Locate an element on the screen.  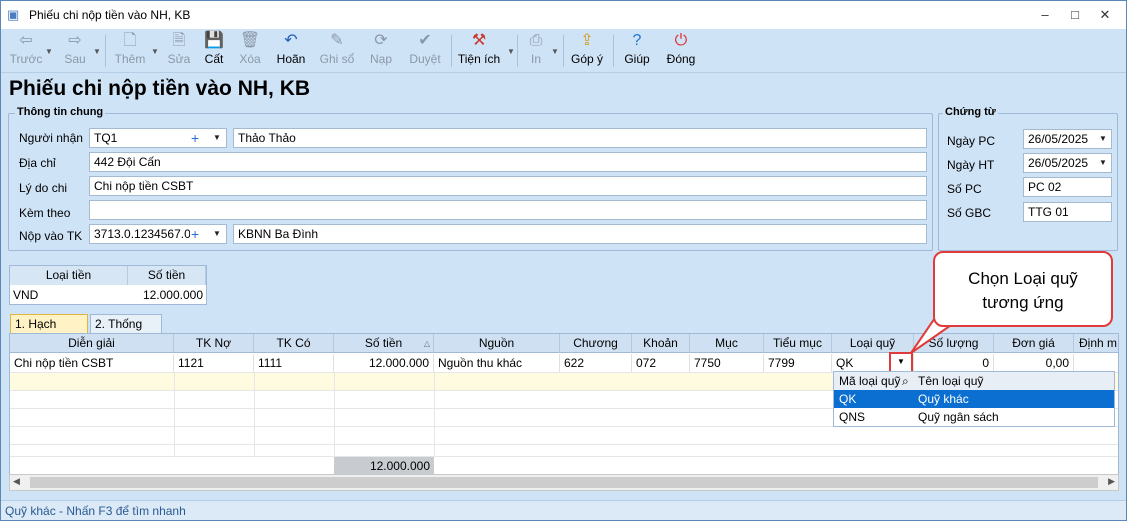
account-name-field: KBNN Ba Đình is located at coordinates (580, 234).